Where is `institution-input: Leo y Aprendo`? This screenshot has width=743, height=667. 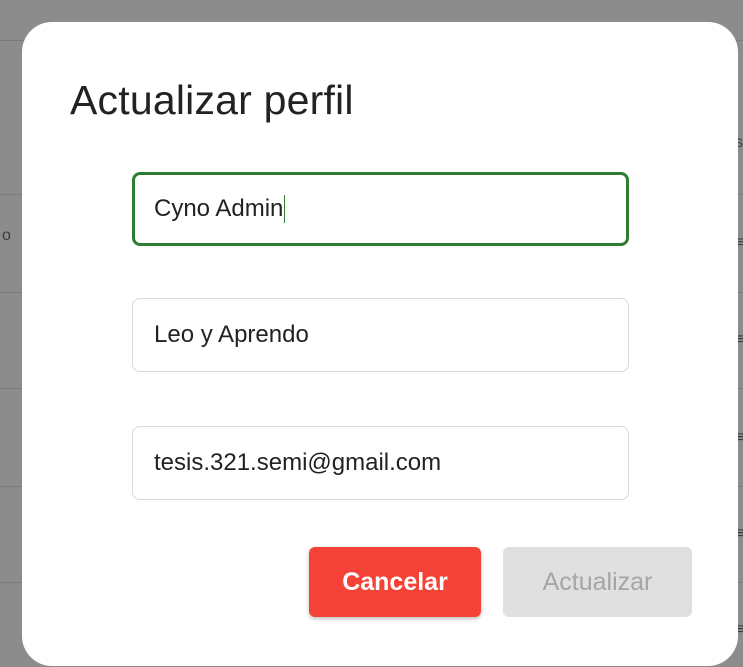 institution-input: Leo y Aprendo is located at coordinates (231, 335).